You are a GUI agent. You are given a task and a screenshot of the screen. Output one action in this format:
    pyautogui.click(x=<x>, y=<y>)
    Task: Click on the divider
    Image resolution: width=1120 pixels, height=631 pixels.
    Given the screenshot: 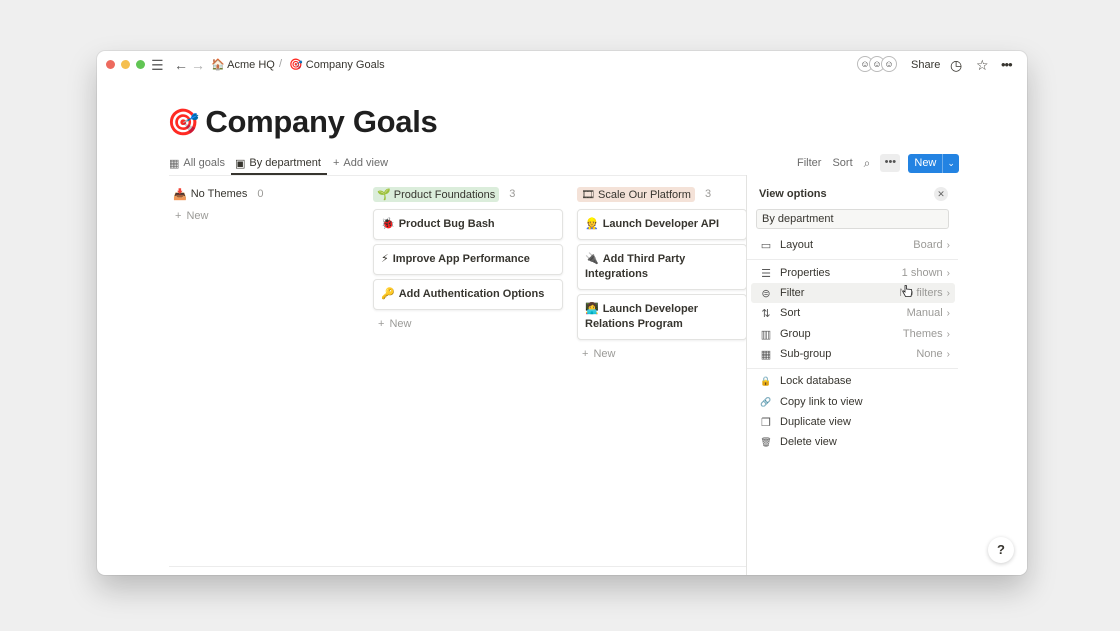 What is the action you would take?
    pyautogui.click(x=458, y=175)
    